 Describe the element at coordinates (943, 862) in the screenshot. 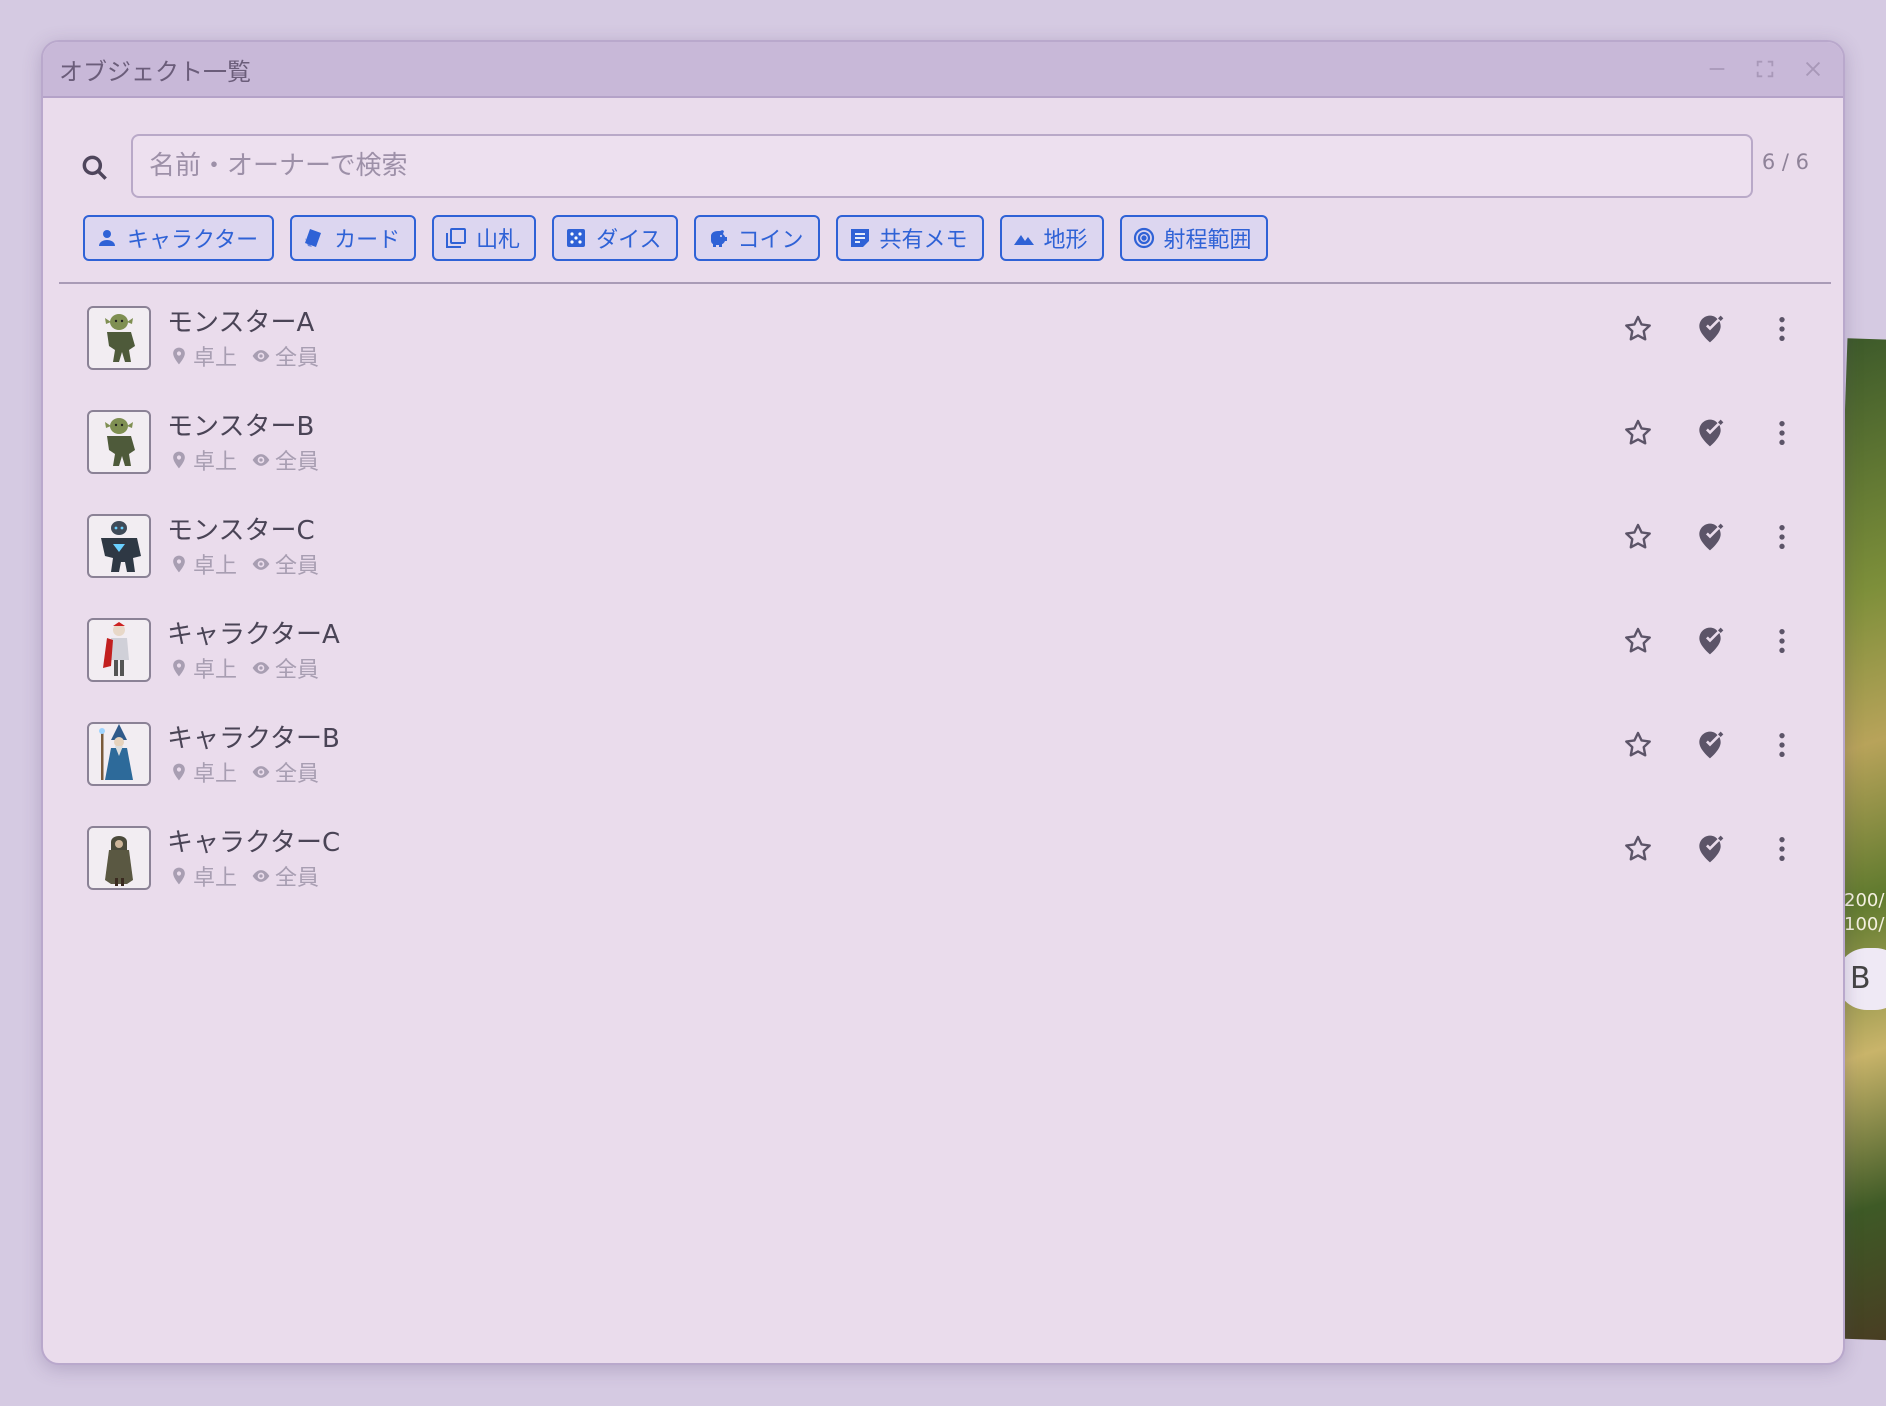

I see `list-item: キャラクターC 卓上 全員` at that location.